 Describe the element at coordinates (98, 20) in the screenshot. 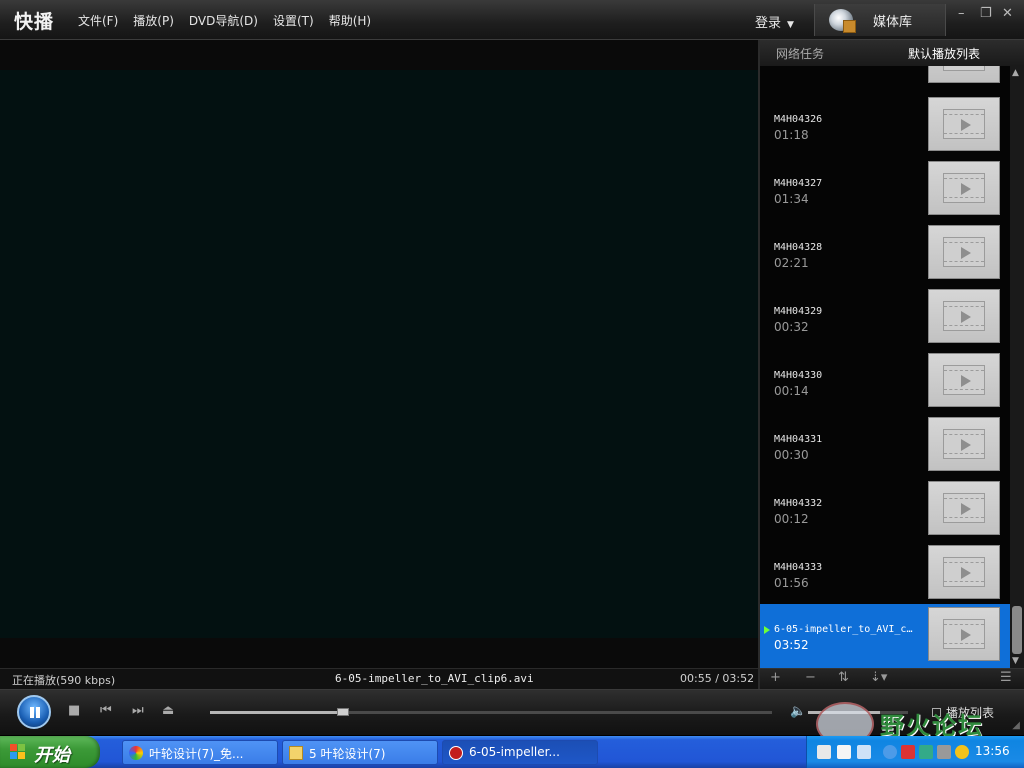

I see `menu-file: 文件(F)` at that location.